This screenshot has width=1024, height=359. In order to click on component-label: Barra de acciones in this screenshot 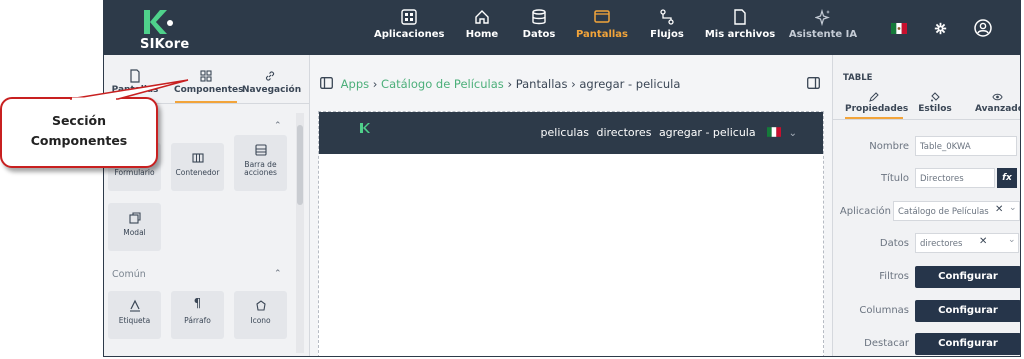, I will do `click(260, 168)`.